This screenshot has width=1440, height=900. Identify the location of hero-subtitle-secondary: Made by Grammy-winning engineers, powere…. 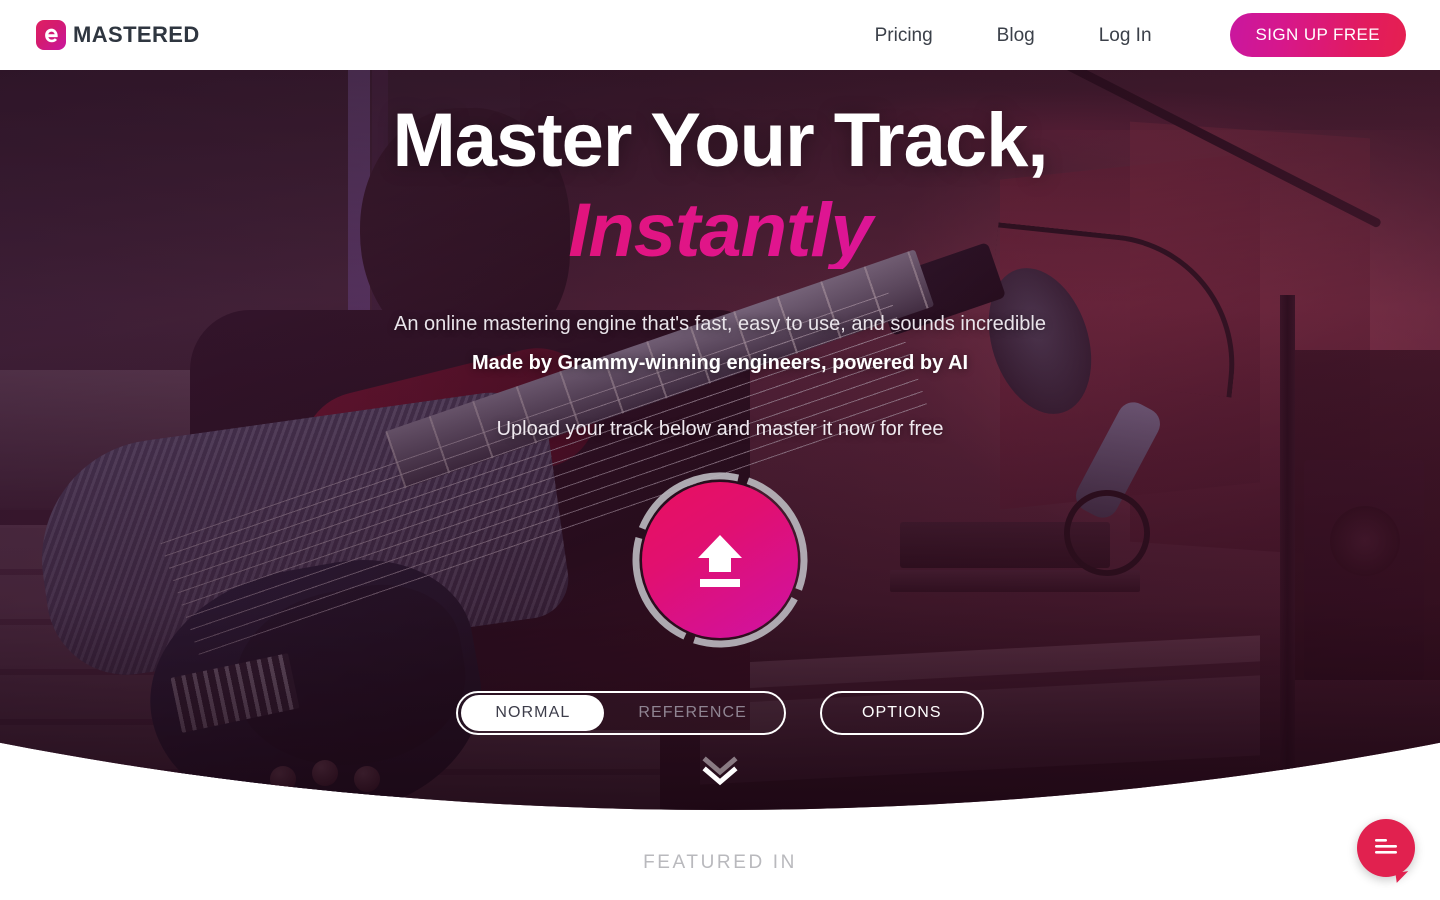
(720, 363).